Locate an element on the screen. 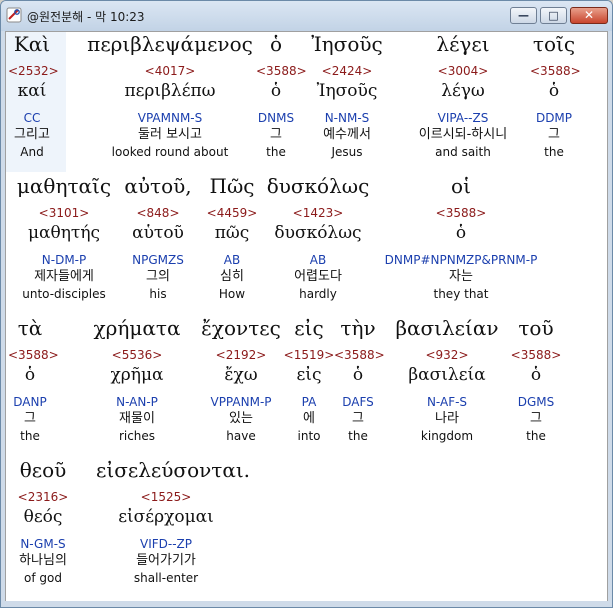 The width and height of the screenshot is (613, 608). greek-word: εἰσελεύσονται. is located at coordinates (173, 470).